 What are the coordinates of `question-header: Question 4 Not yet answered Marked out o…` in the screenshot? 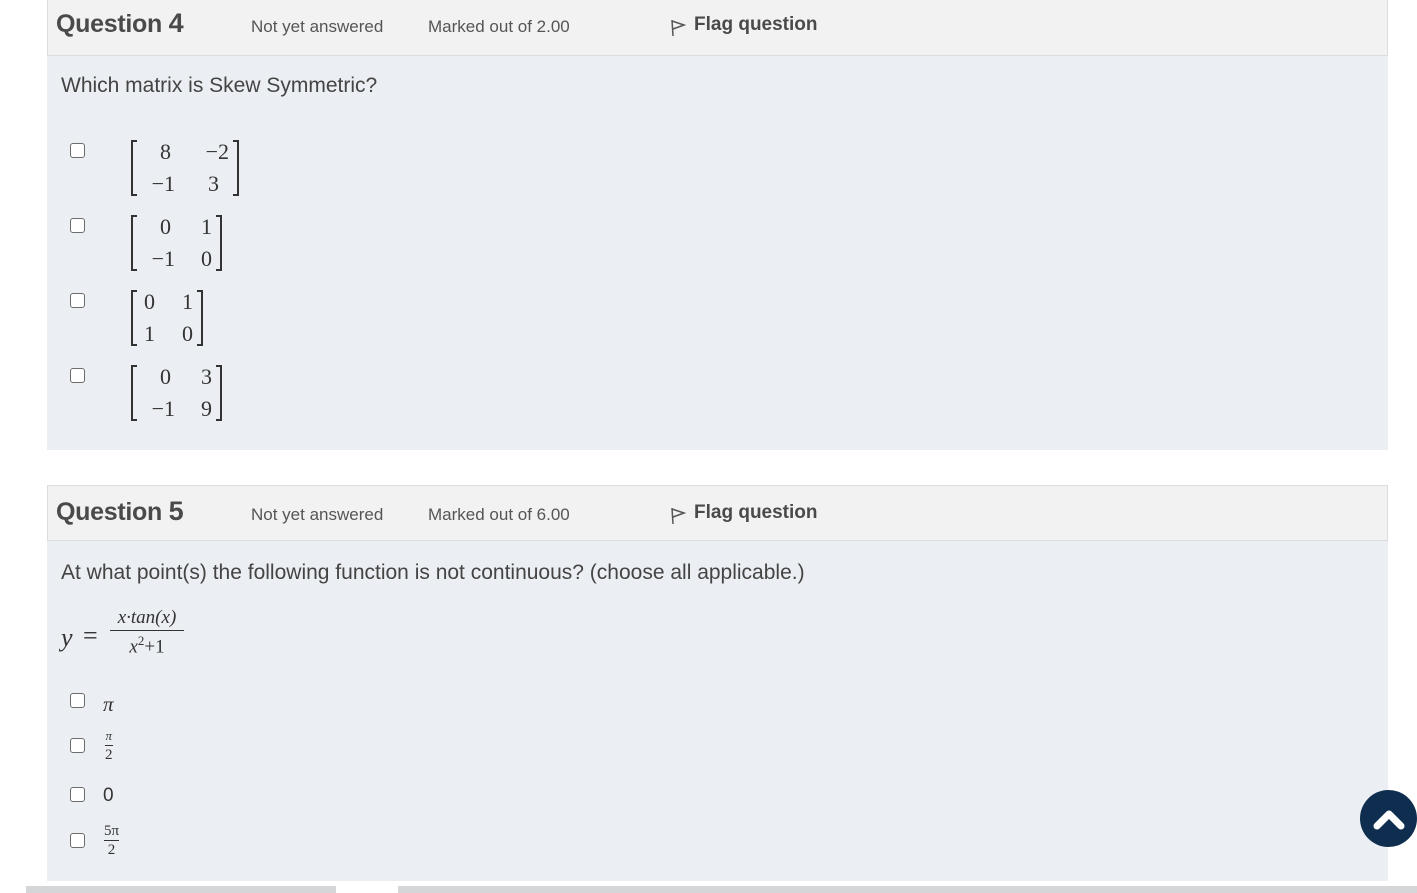 It's located at (717, 28).